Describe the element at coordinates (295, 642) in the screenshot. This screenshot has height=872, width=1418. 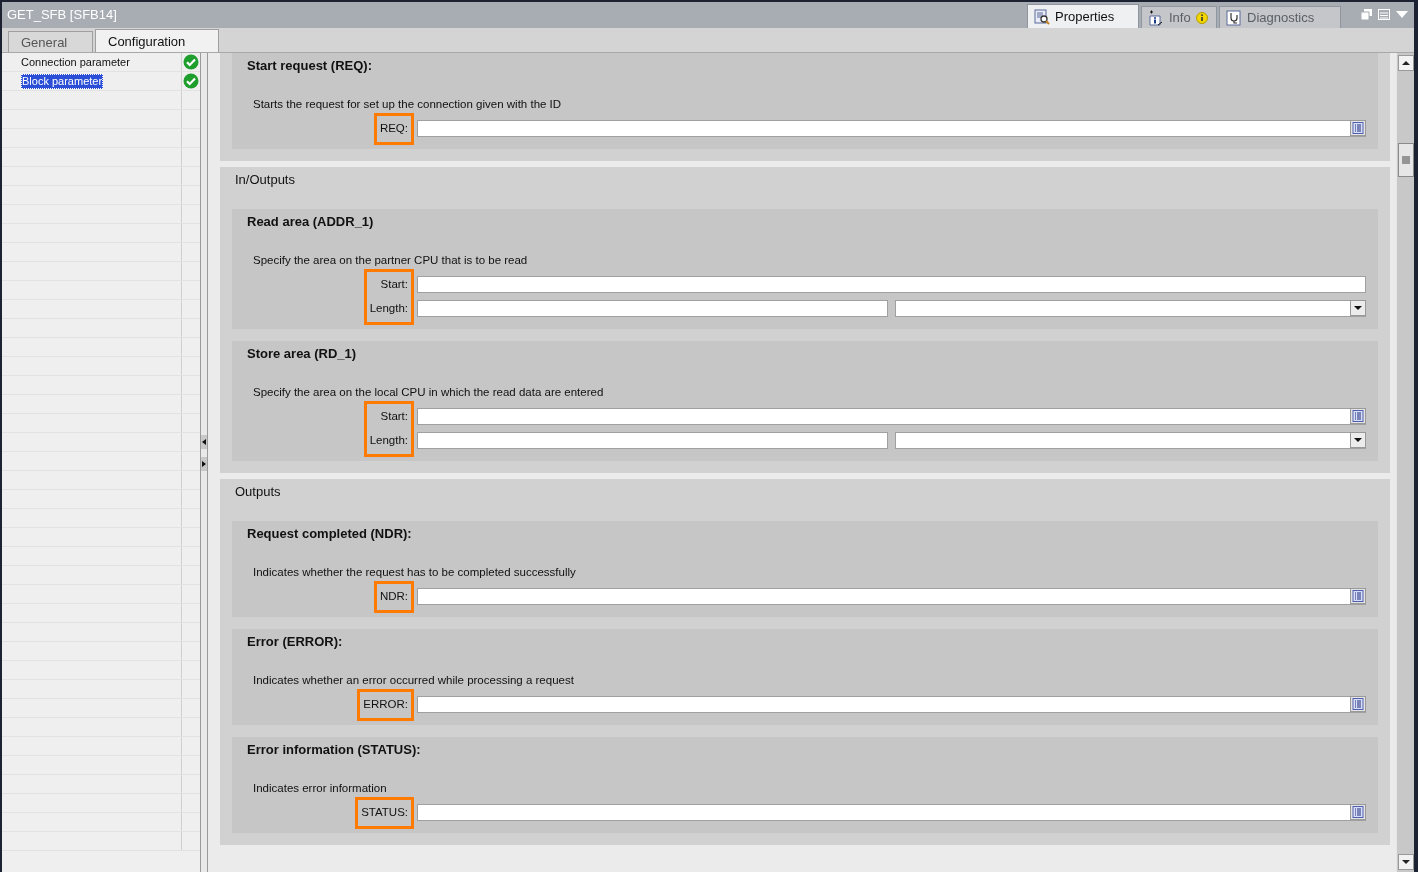
I see `section-heading: Error (ERROR):` at that location.